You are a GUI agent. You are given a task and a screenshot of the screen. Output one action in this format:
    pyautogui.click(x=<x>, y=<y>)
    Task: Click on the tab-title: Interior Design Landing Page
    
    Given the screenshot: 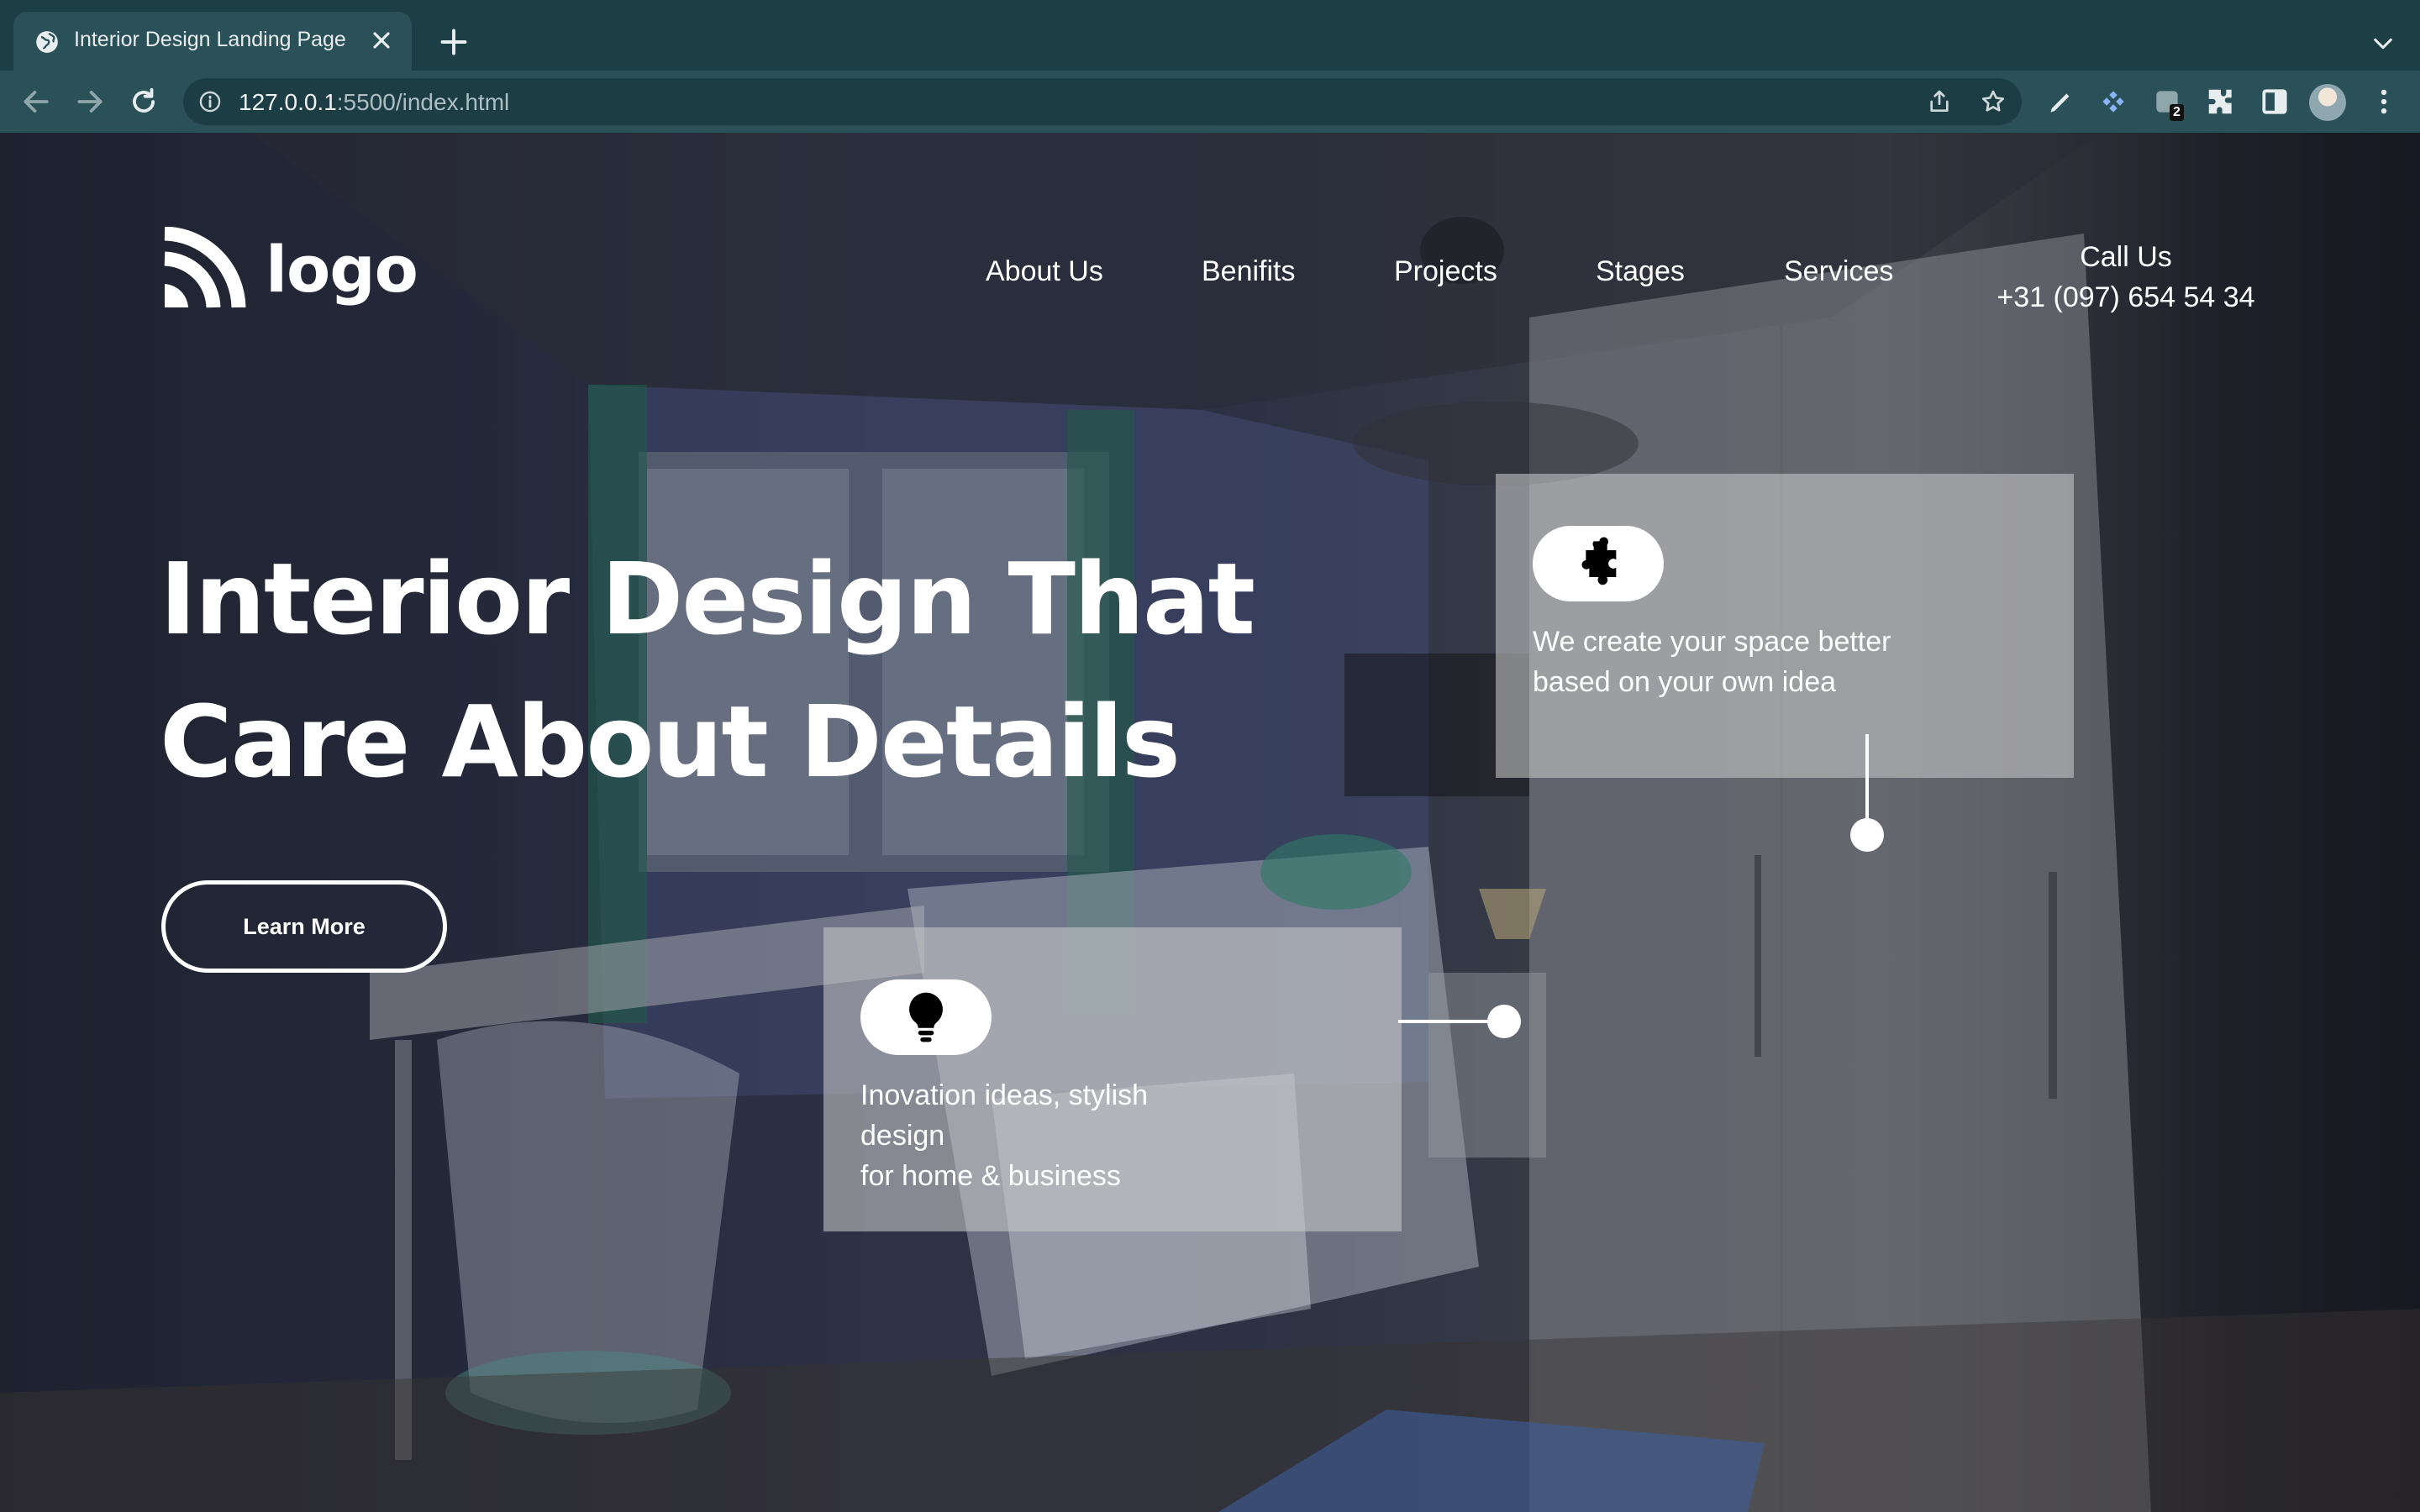 What is the action you would take?
    pyautogui.click(x=210, y=39)
    